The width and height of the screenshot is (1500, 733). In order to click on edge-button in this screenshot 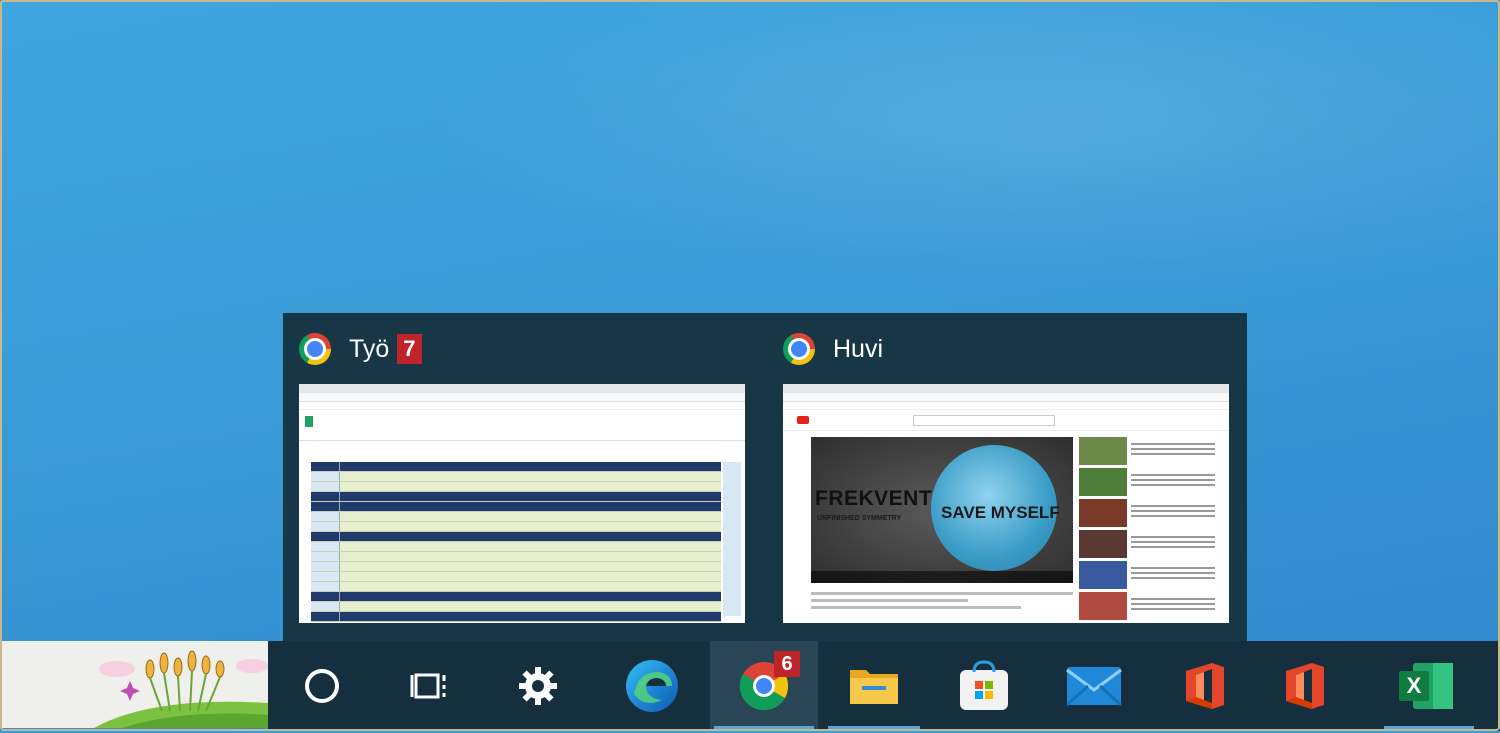, I will do `click(652, 686)`.